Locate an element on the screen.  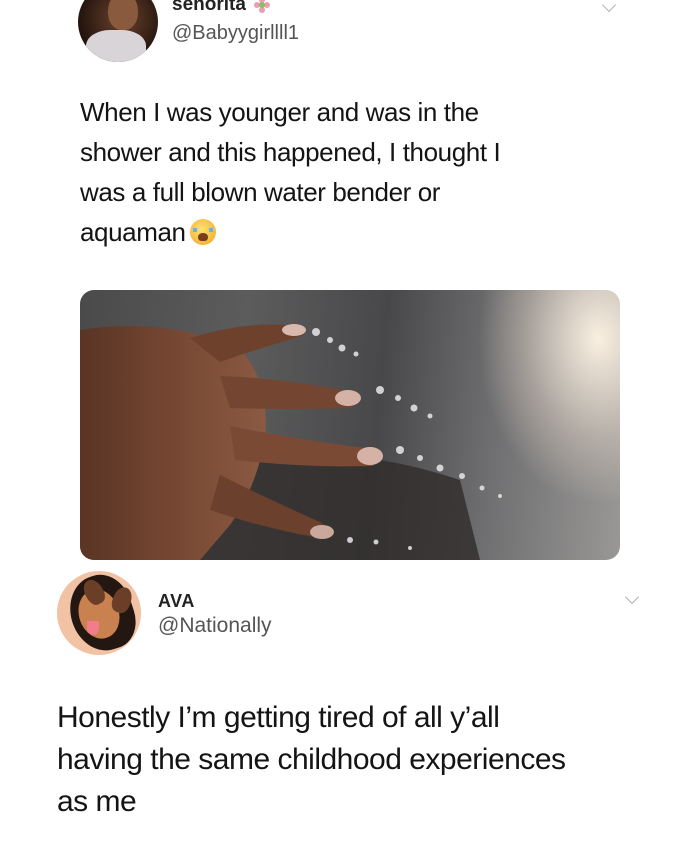
flower-icon is located at coordinates (261, 6).